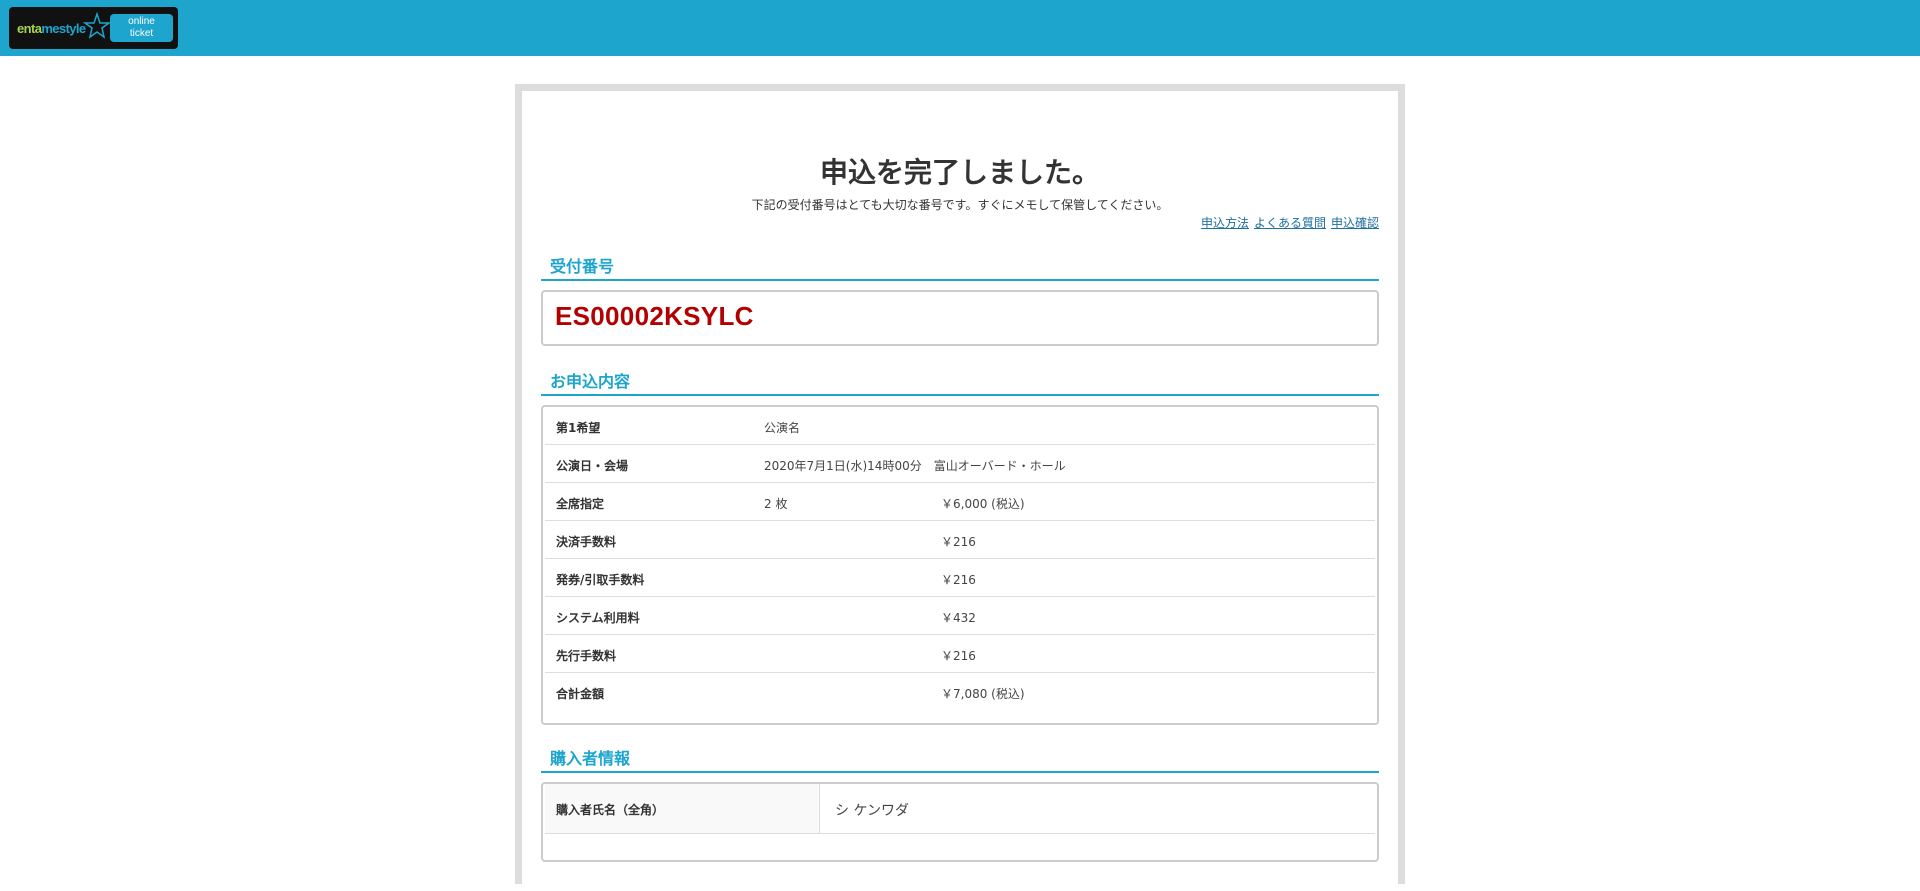  Describe the element at coordinates (872, 811) in the screenshot. I see `row-value: シ ケンワダ` at that location.